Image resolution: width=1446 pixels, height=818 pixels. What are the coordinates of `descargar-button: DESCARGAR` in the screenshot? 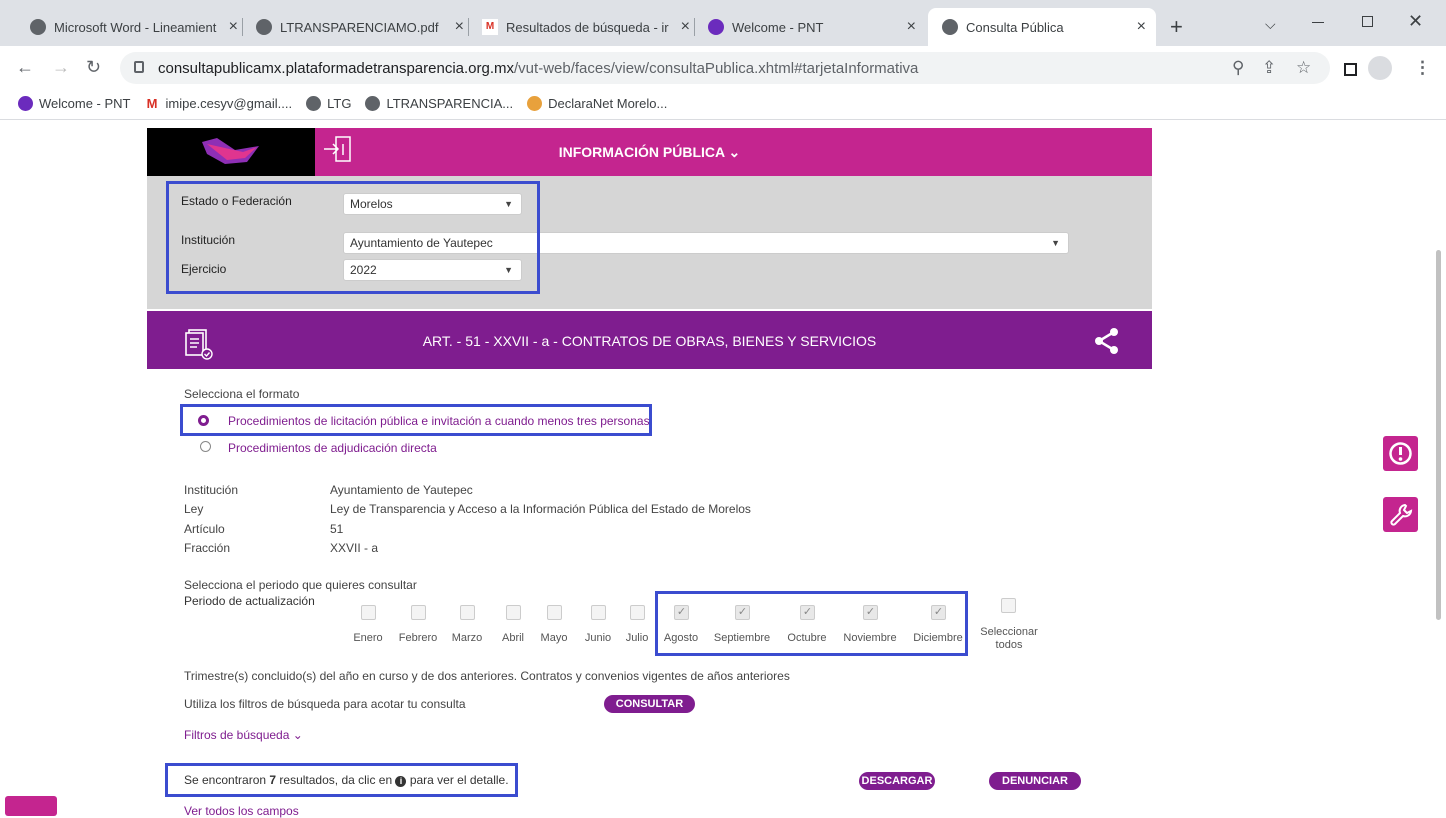 It's located at (897, 781).